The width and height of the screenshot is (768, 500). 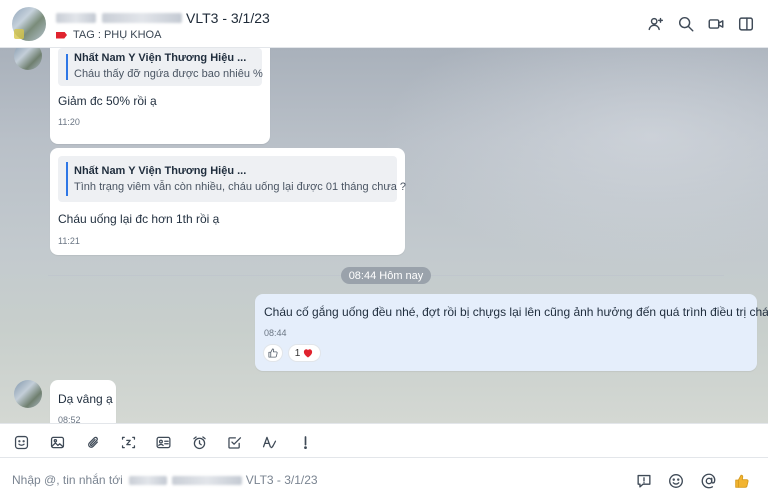 I want to click on contact-card-icon, so click(x=163, y=442).